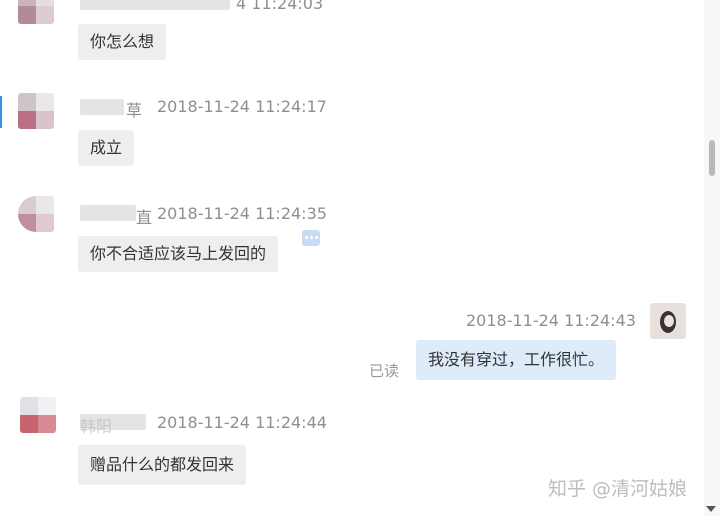 This screenshot has height=516, width=720. What do you see at coordinates (242, 422) in the screenshot?
I see `message-timestamp: 2018-11-24 11:24:44` at bounding box center [242, 422].